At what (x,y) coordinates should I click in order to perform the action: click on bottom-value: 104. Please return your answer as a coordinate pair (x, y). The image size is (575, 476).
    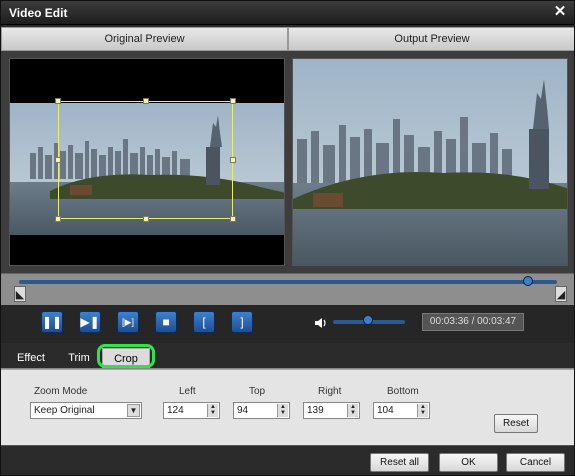
    Looking at the image, I should click on (385, 410).